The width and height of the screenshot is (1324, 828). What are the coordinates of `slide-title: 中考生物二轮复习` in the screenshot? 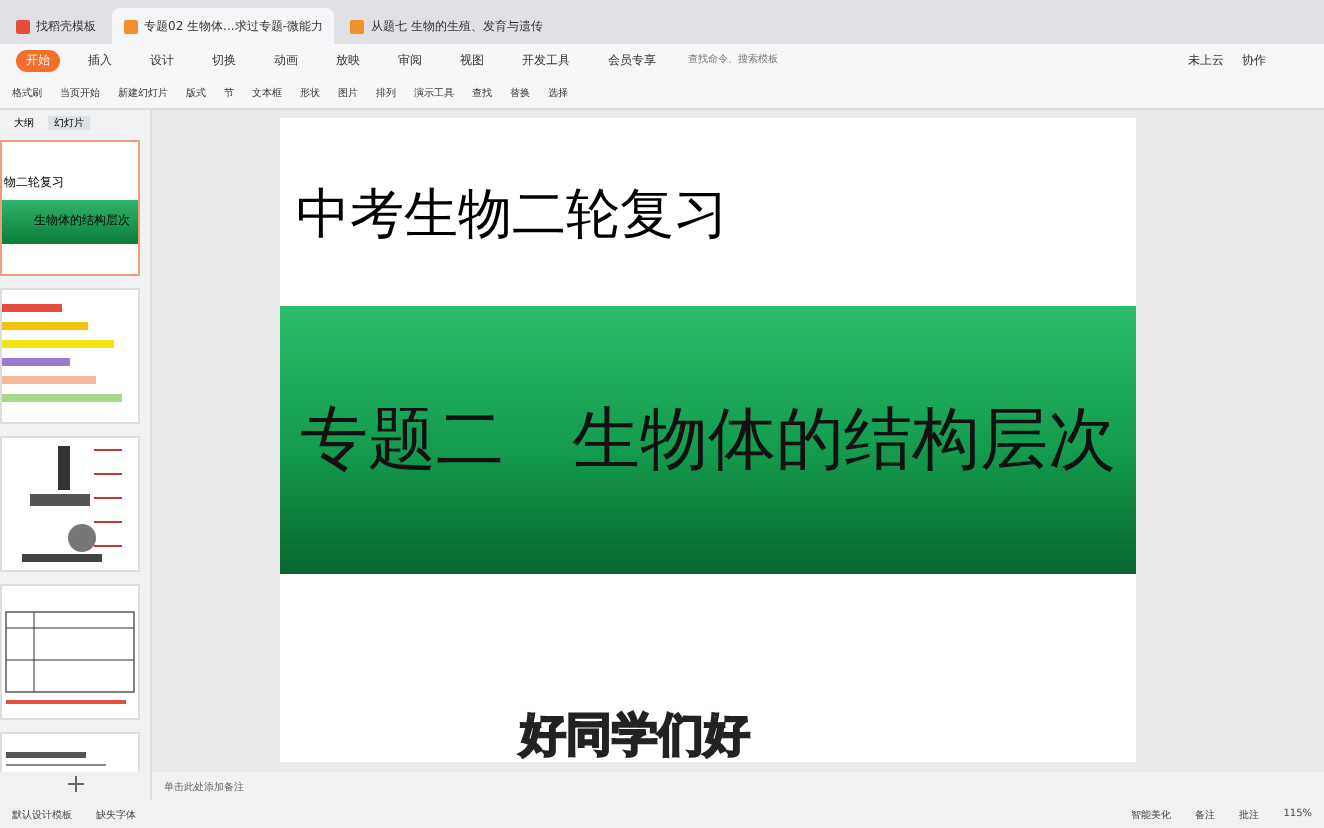 It's located at (512, 216).